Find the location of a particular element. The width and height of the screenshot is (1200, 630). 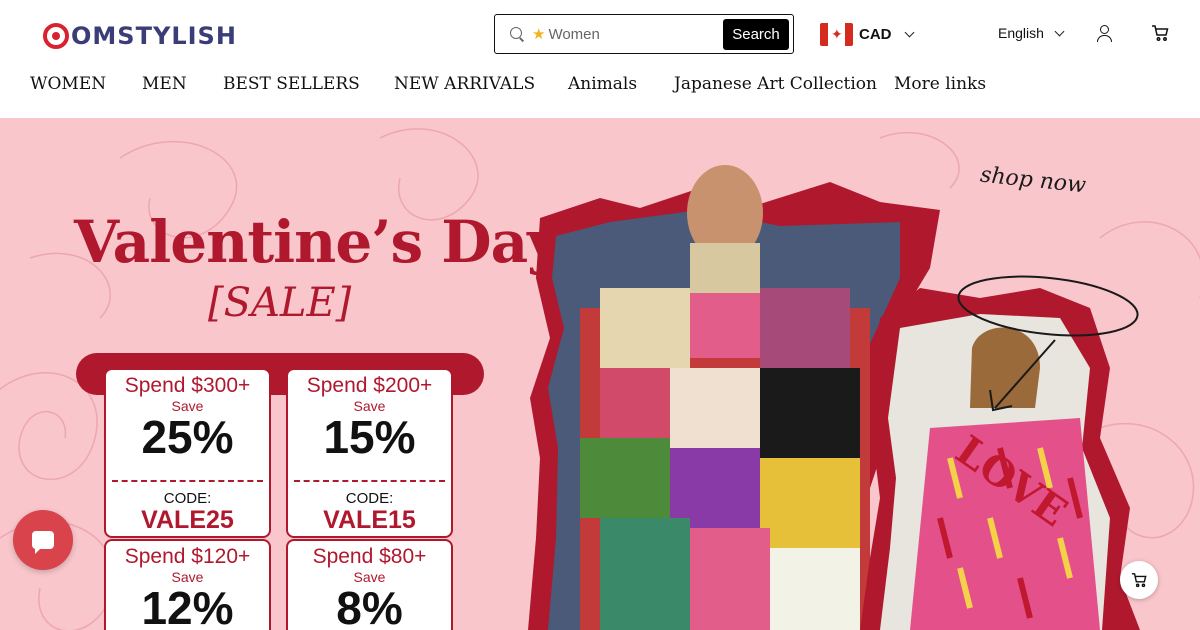

nav-item-men: MEN is located at coordinates (164, 84).